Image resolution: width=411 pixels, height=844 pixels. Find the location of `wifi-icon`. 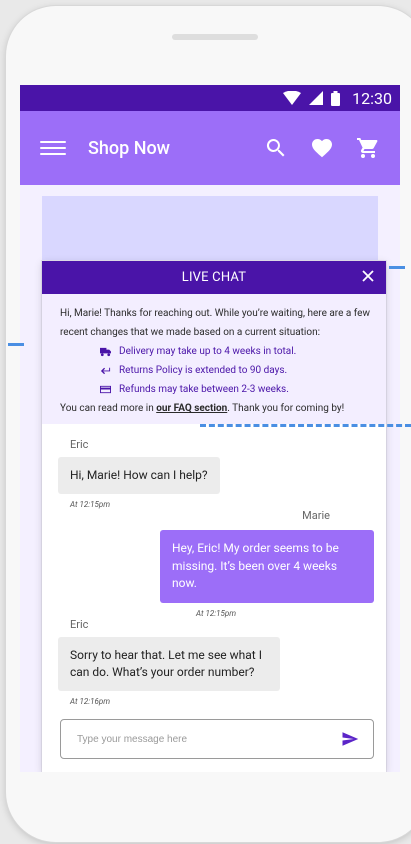

wifi-icon is located at coordinates (292, 98).